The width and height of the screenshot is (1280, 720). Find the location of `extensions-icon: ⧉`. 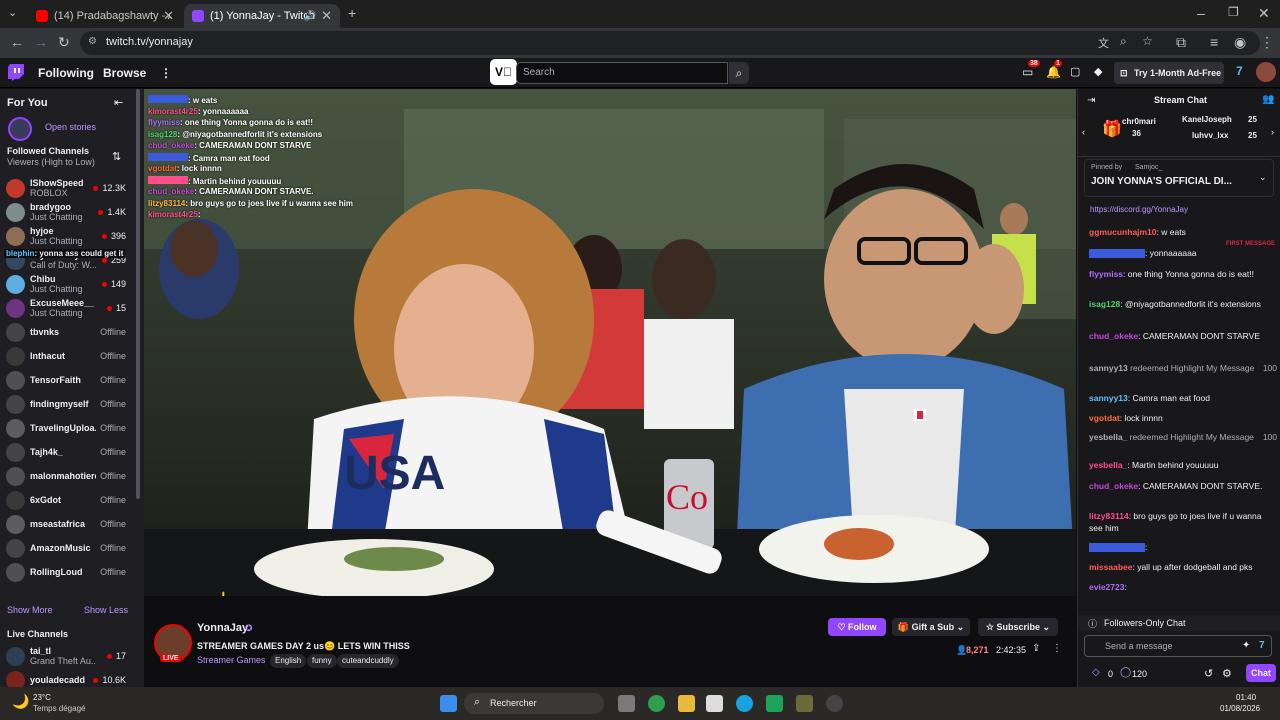

extensions-icon: ⧉ is located at coordinates (1181, 42).